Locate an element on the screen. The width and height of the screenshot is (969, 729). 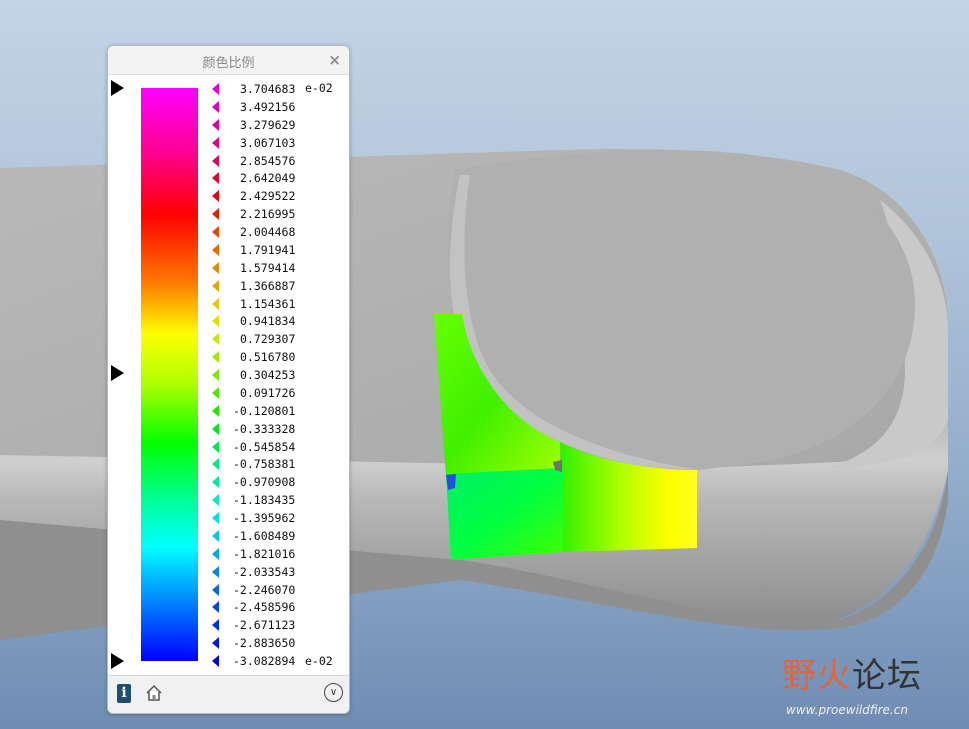
scale-value-label: 3.492156 is located at coordinates (268, 106).